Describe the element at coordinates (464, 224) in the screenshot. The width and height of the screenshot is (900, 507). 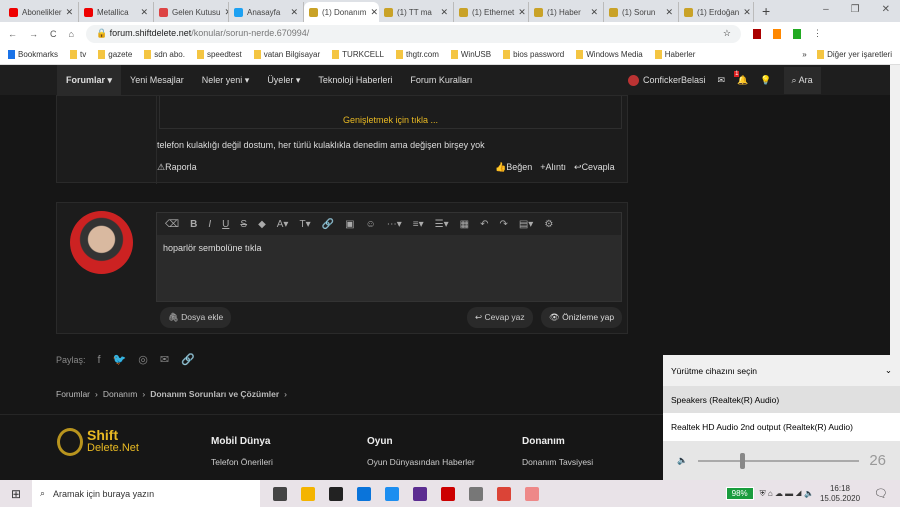
I see `table-icon: ▦` at that location.